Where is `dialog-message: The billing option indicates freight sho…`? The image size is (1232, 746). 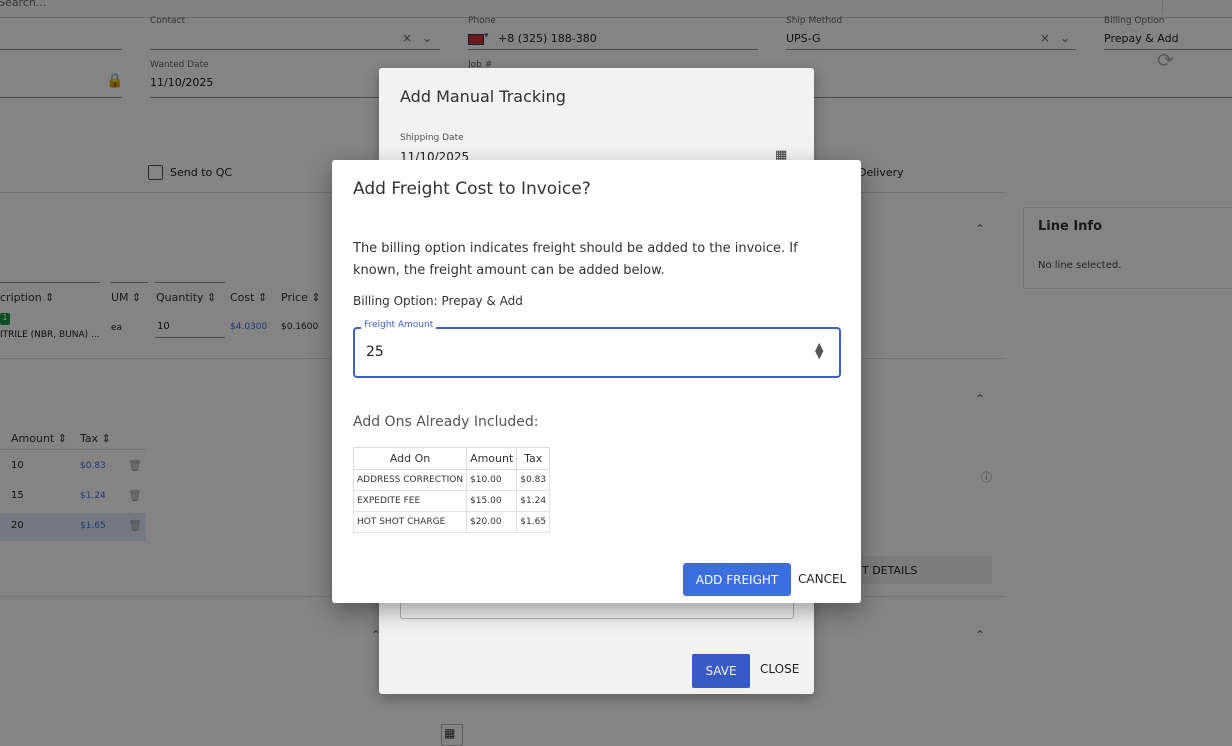
dialog-message: The billing option indicates freight sho… is located at coordinates (575, 259).